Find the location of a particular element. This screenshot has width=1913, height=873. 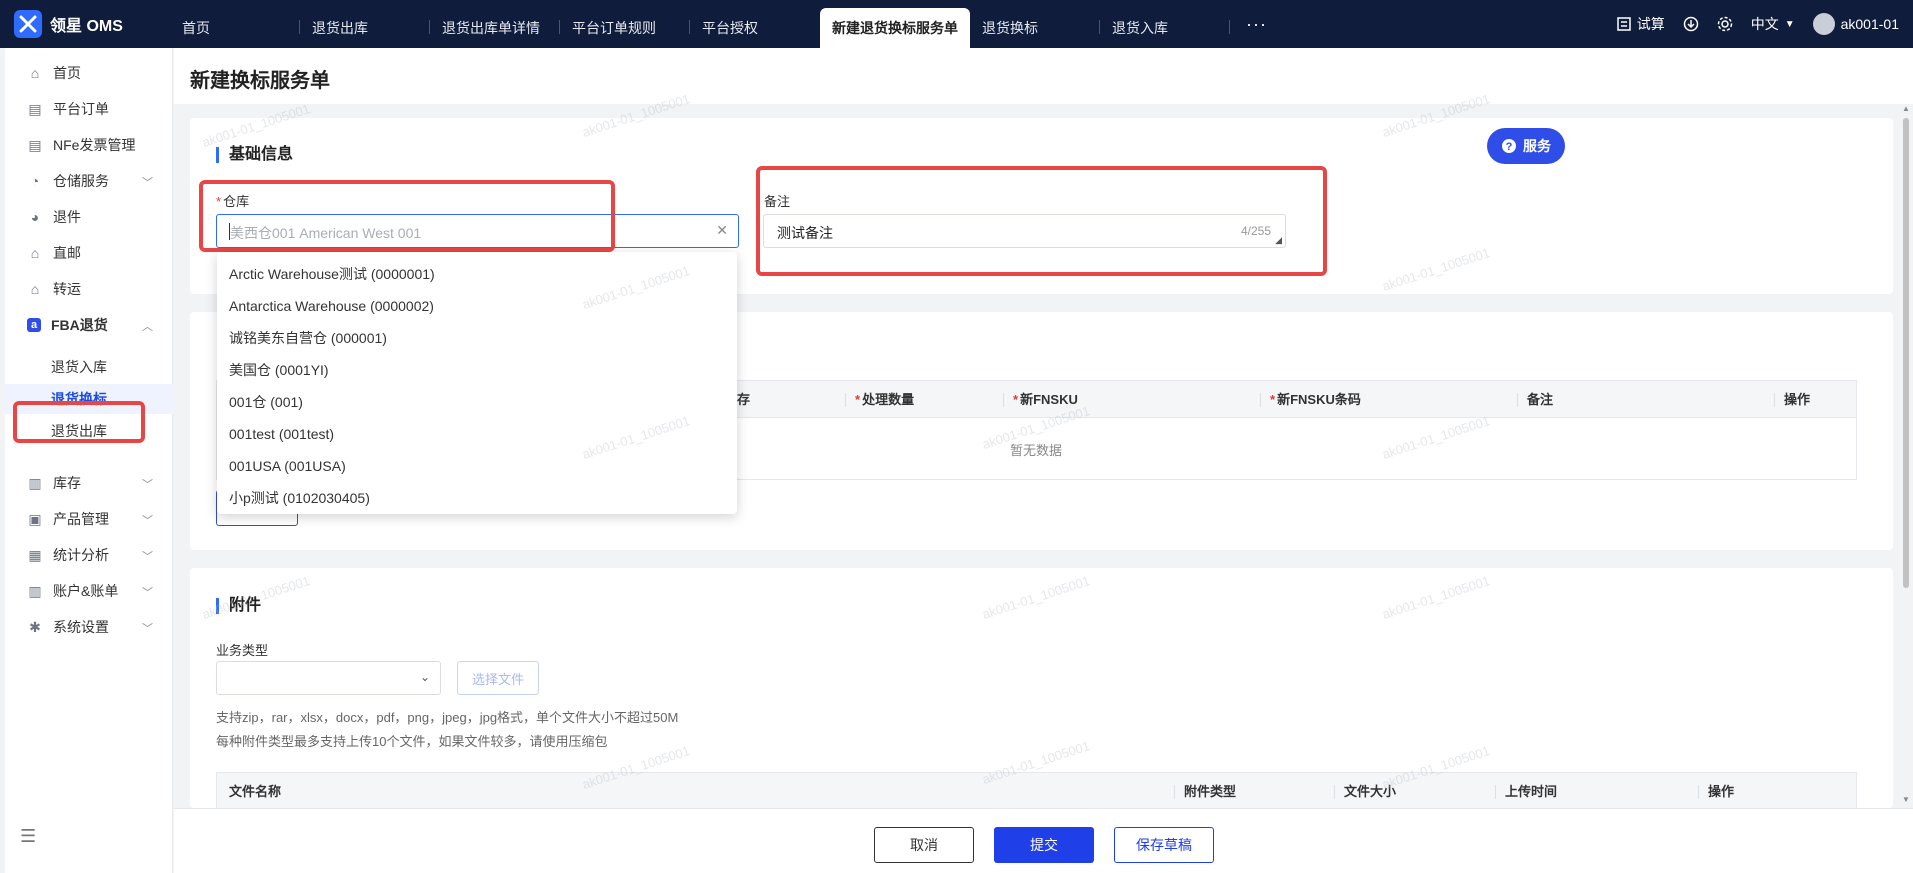

amazon-icon: a is located at coordinates (34, 325).